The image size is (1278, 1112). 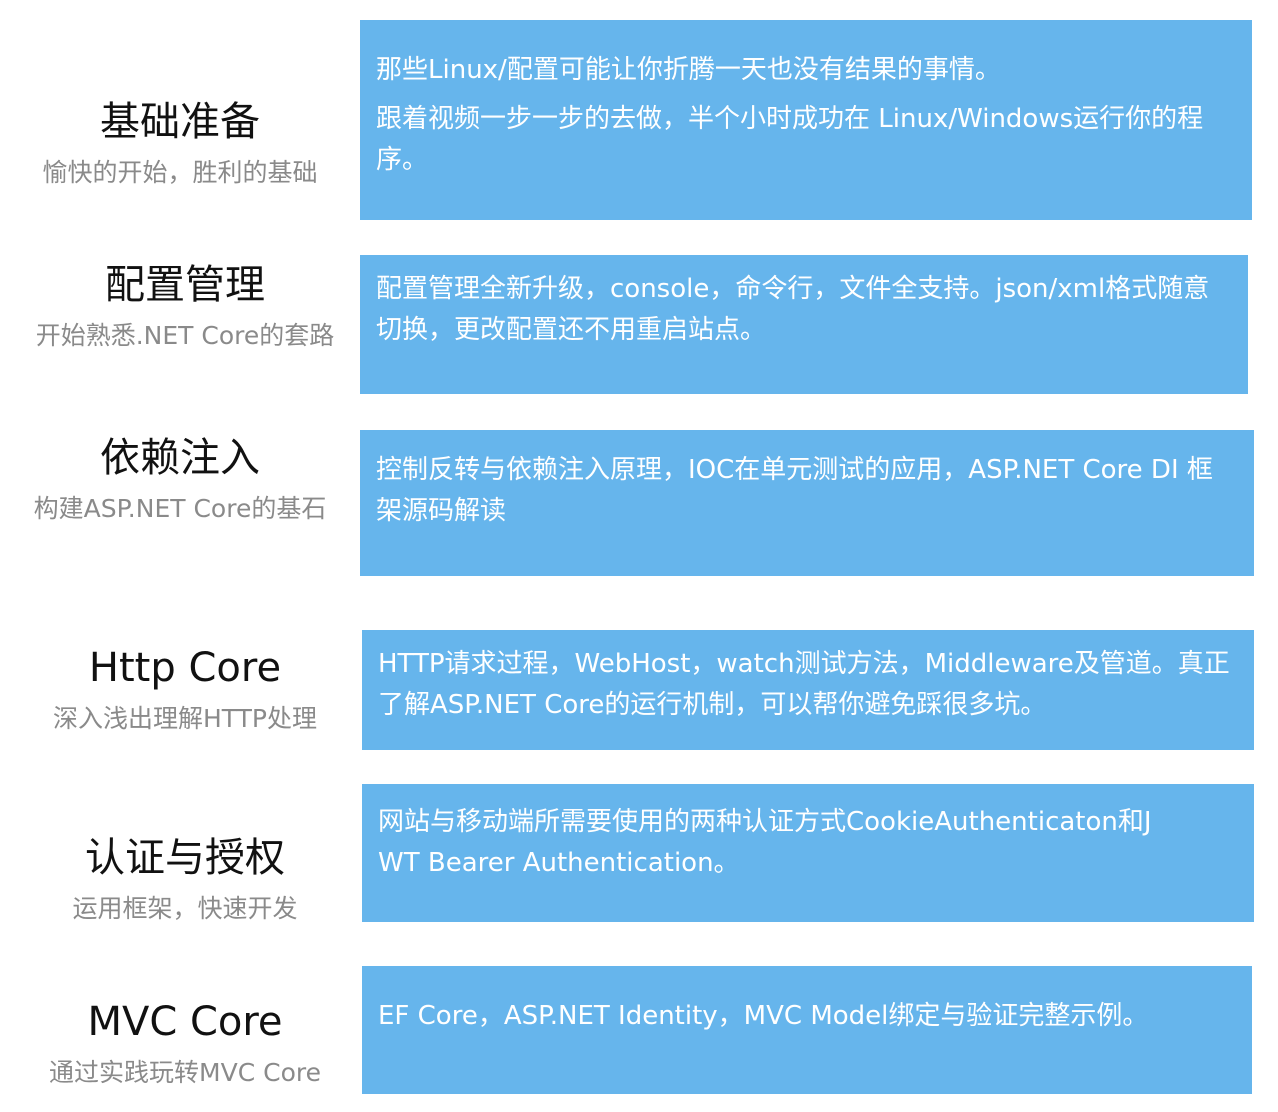 I want to click on section-5-heading: 认证与授权 运用框架，快速开发, so click(x=185, y=879).